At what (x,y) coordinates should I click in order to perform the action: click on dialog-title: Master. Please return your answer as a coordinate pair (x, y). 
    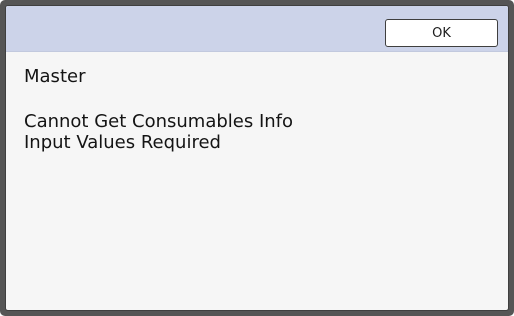
    Looking at the image, I should click on (55, 76).